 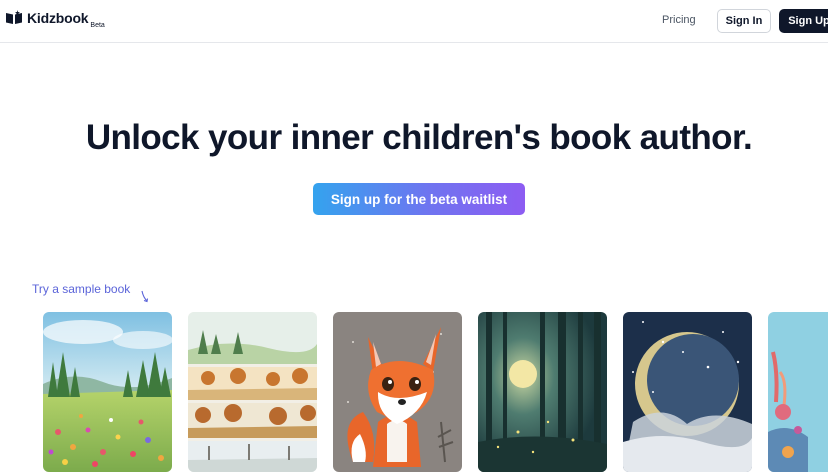 I want to click on sample-book-label: Try a sample book, so click(x=81, y=289).